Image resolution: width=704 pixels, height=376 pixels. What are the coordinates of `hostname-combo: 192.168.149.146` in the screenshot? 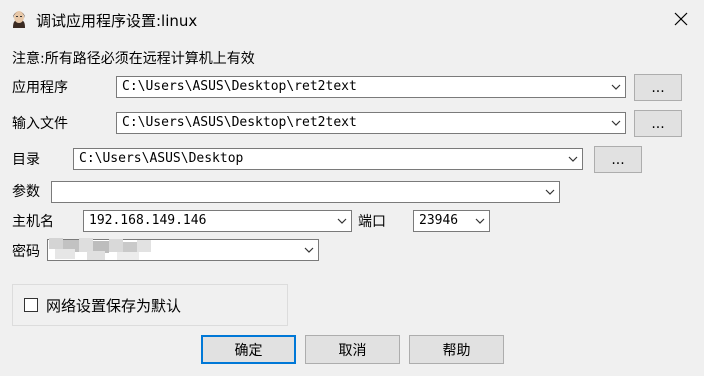 It's located at (217, 221).